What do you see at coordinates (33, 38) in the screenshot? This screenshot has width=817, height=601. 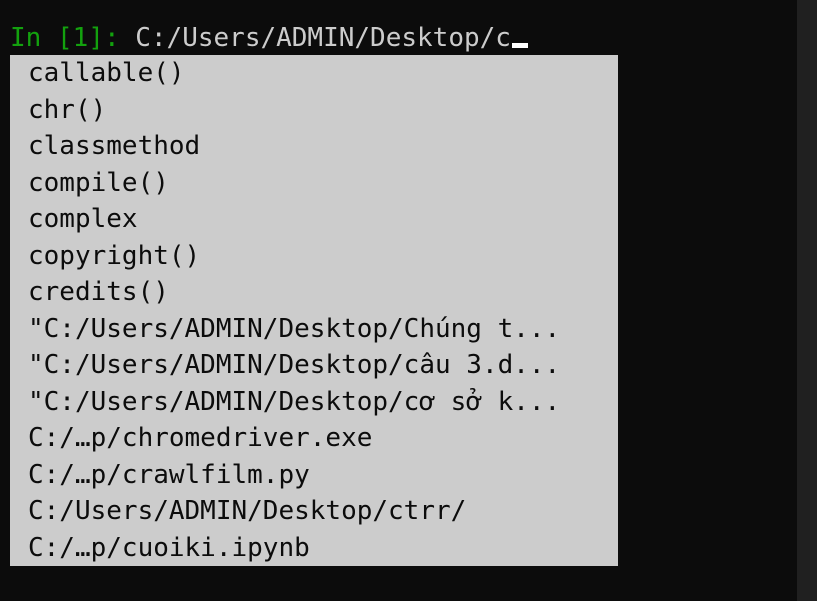 I see `prompt-in-label: In` at bounding box center [33, 38].